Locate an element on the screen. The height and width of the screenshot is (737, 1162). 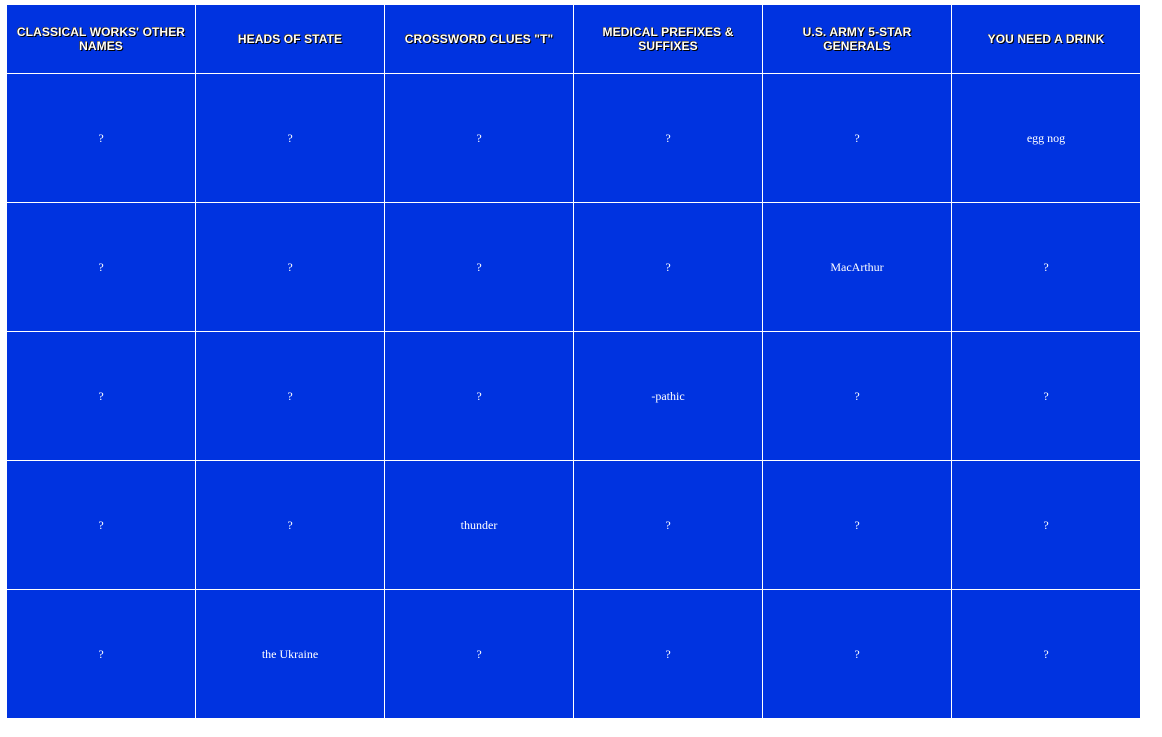
clue-cell: -pathic is located at coordinates (668, 396).